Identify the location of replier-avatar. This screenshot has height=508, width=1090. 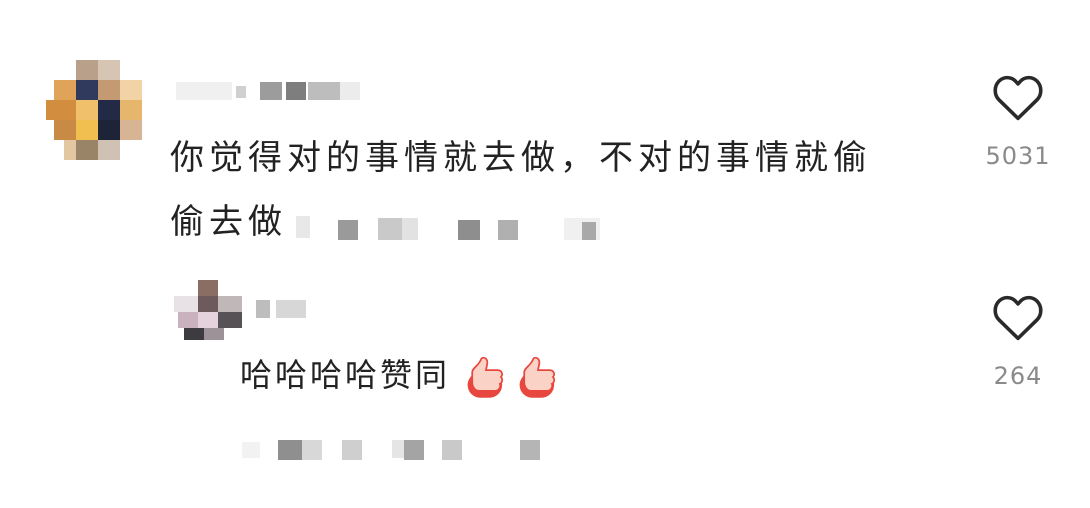
(203, 310).